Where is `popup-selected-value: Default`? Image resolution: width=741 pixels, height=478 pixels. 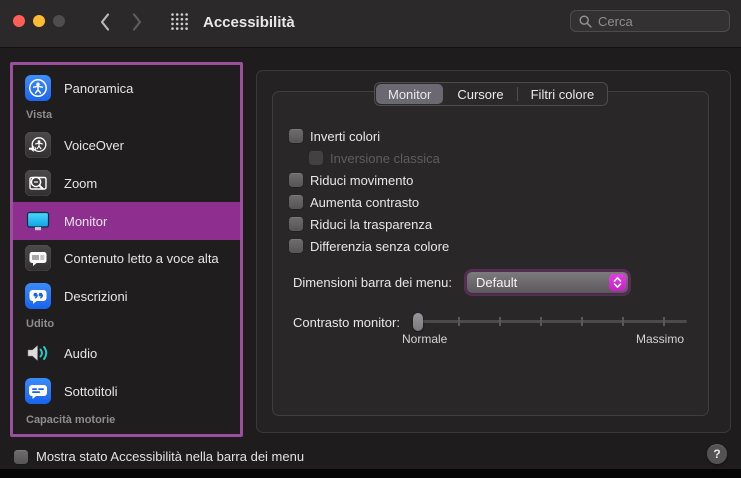 popup-selected-value: Default is located at coordinates (497, 282).